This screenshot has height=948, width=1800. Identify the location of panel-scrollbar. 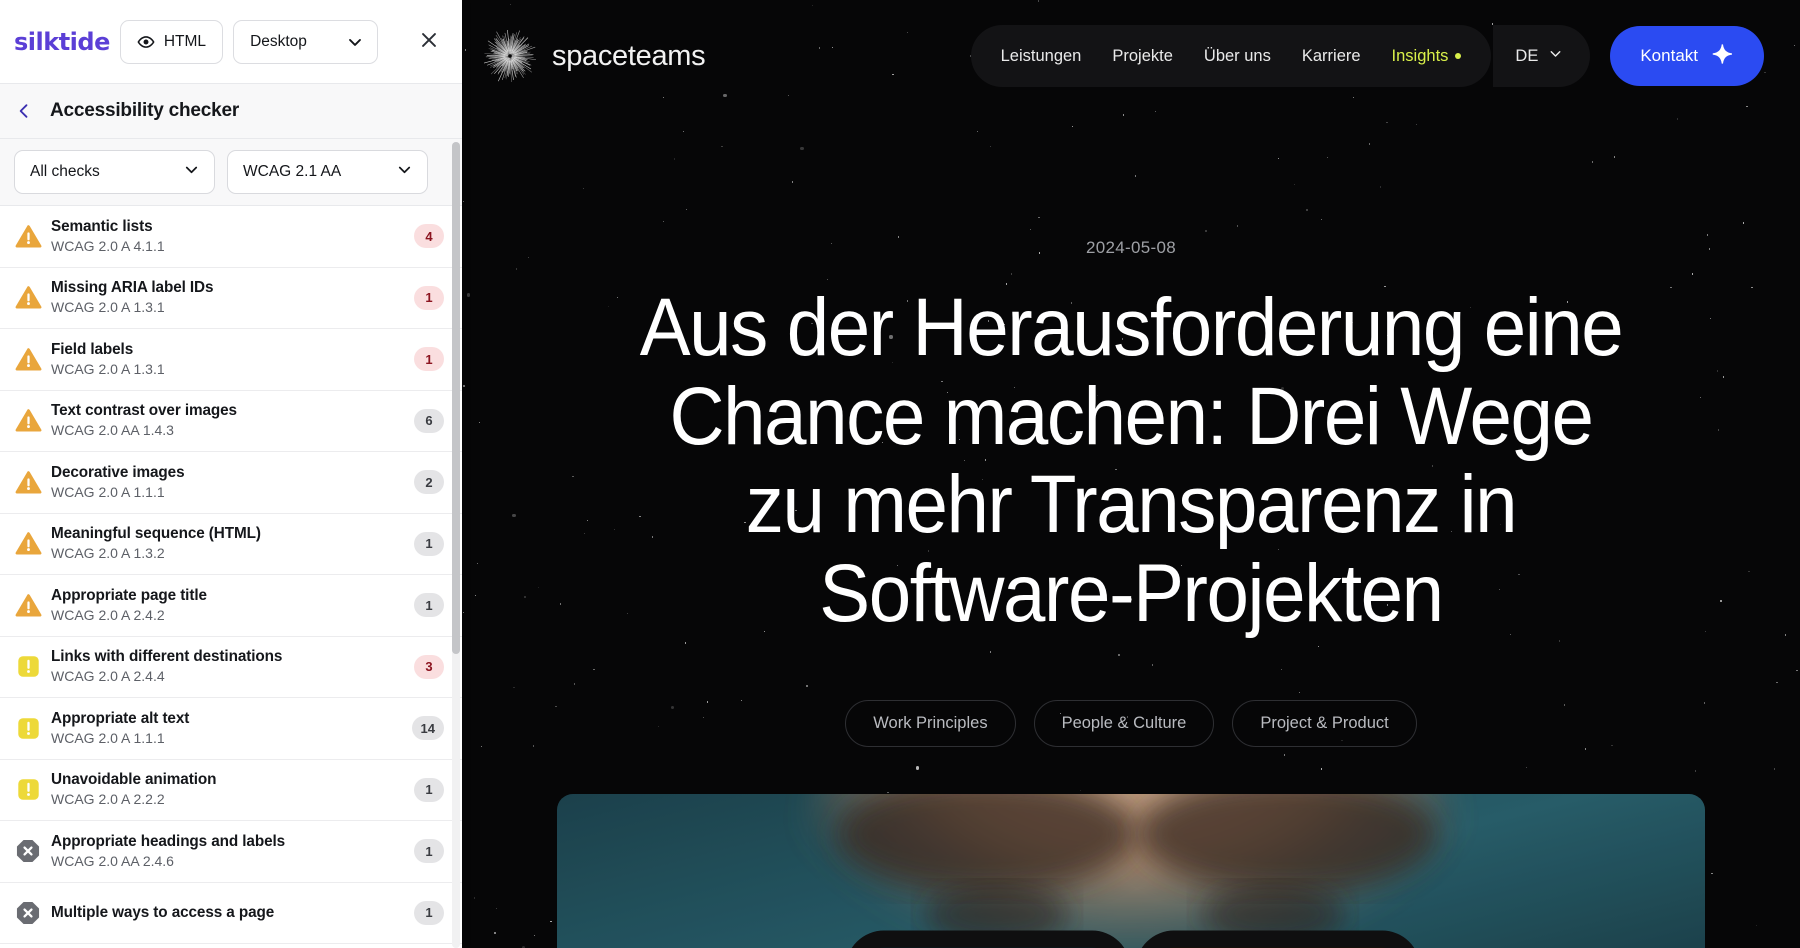
(456, 545).